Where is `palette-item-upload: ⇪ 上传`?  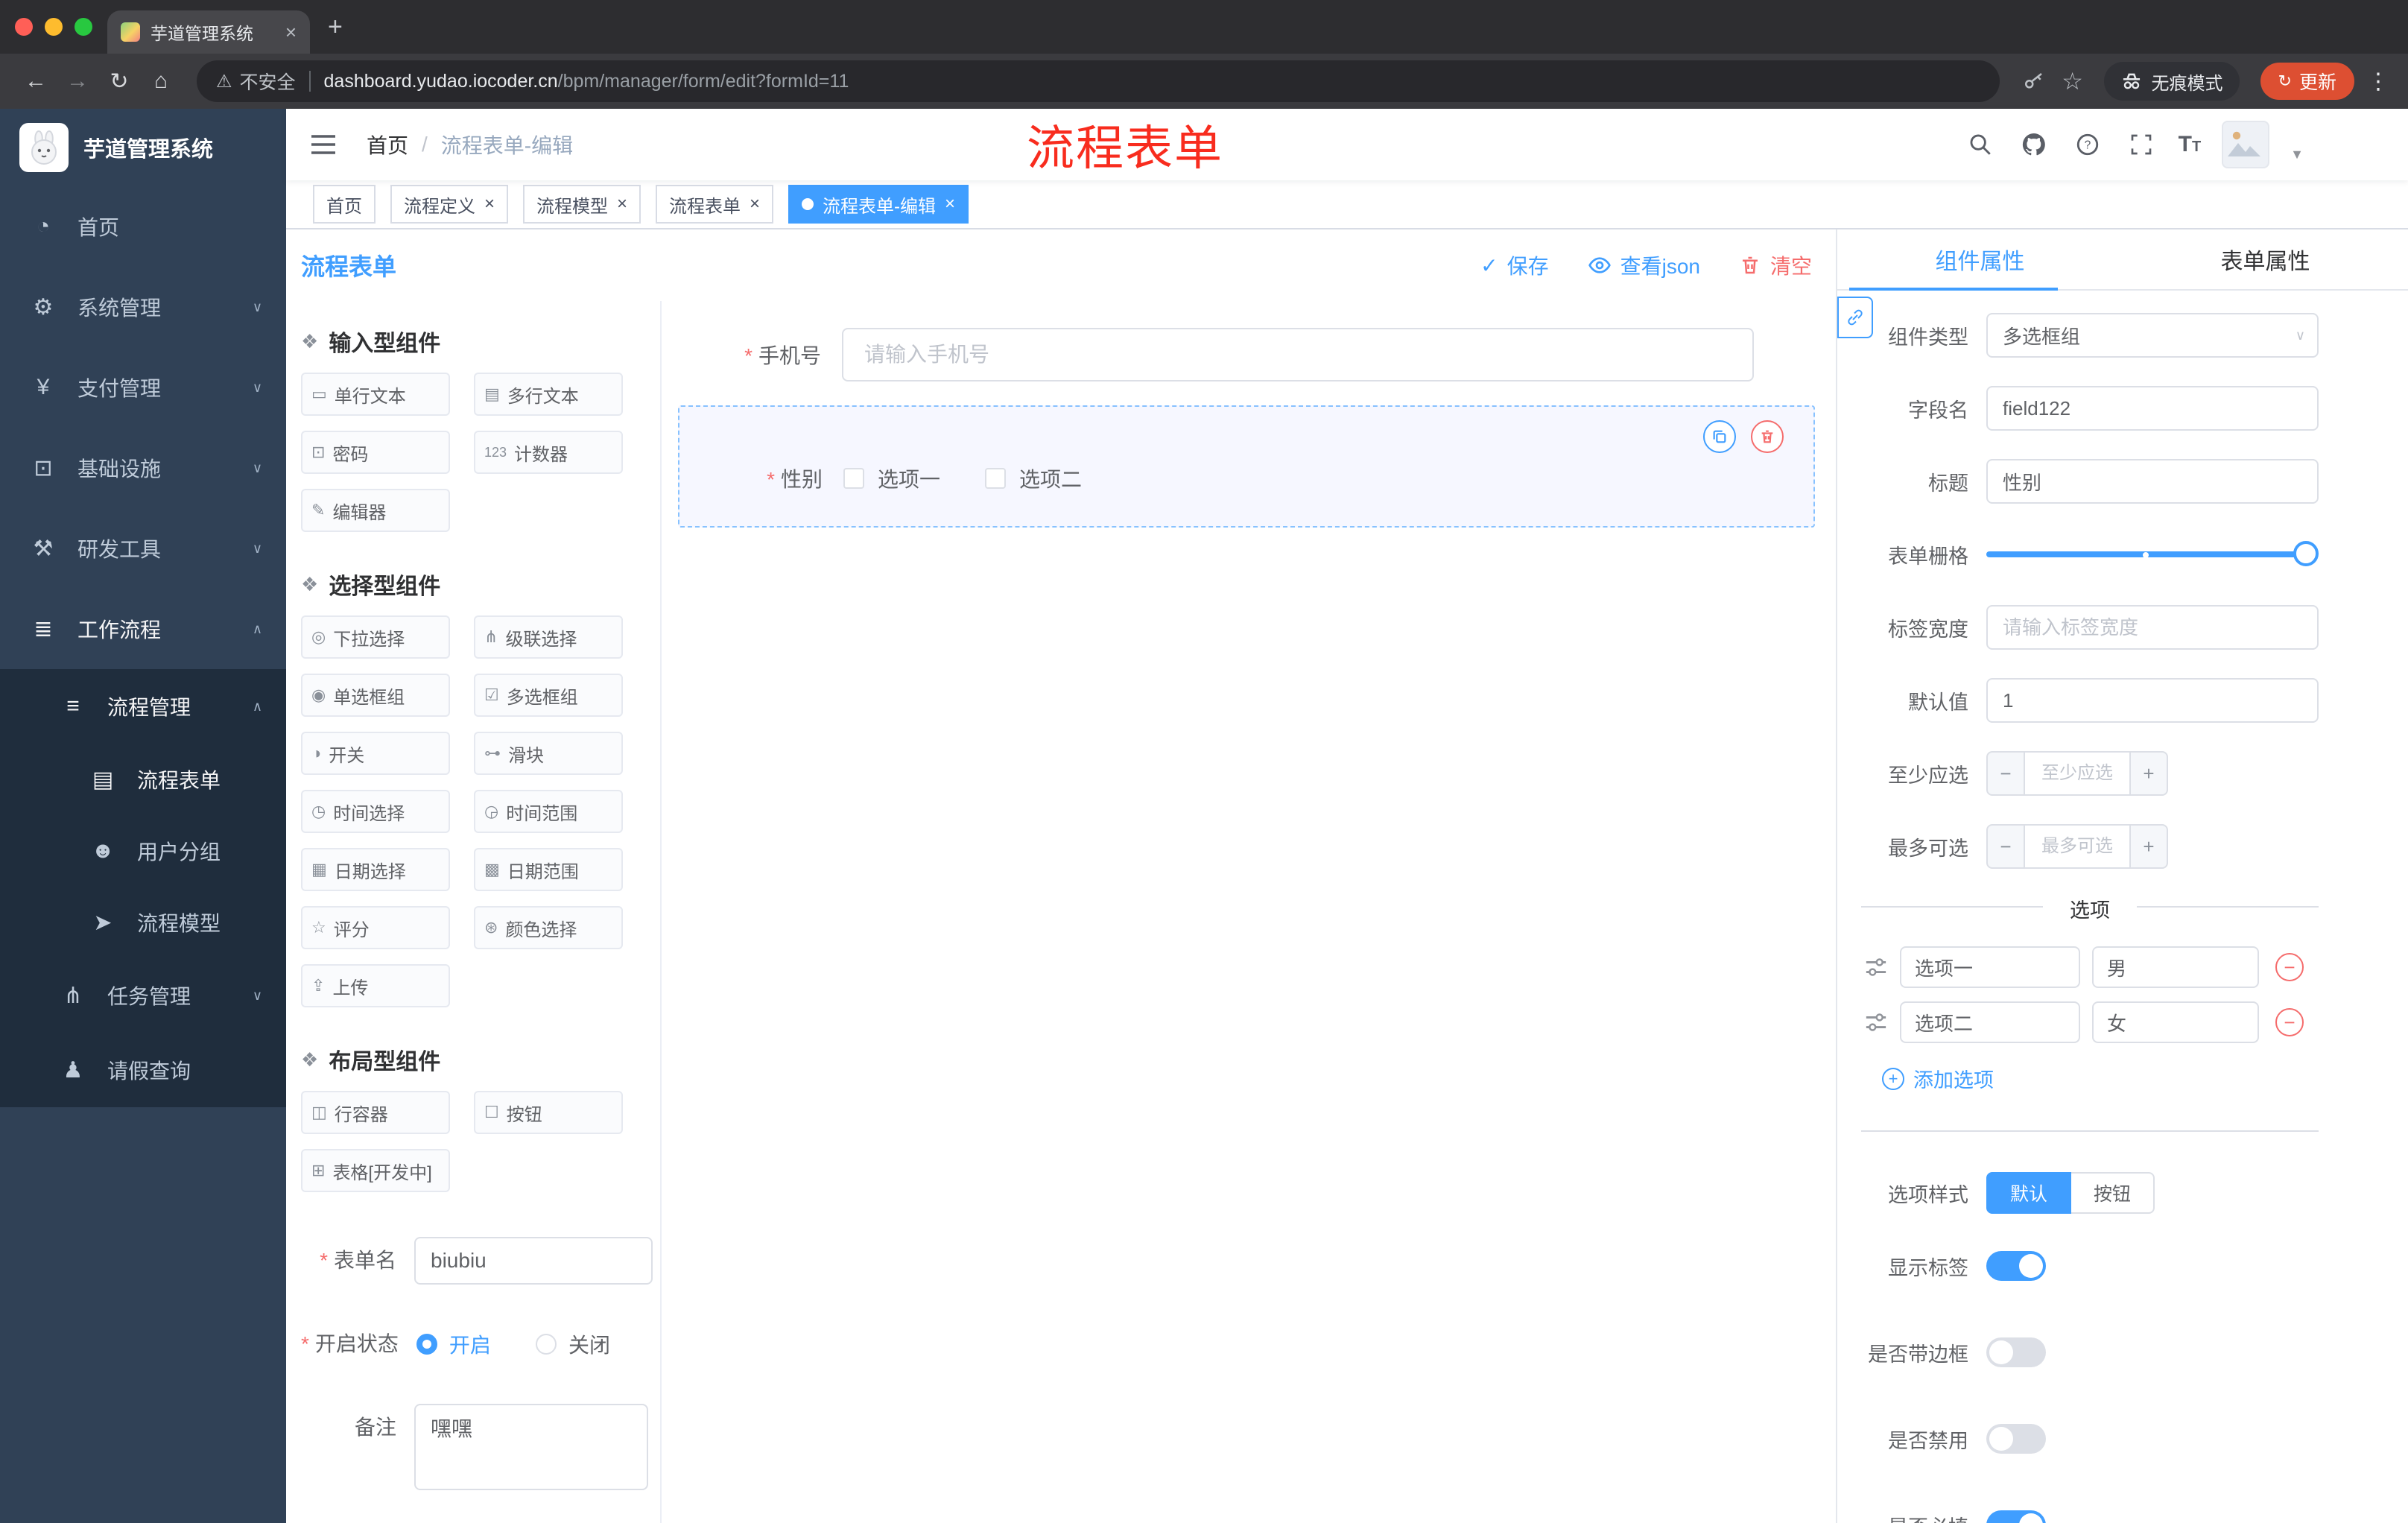
palette-item-upload: ⇪ 上传 is located at coordinates (375, 986).